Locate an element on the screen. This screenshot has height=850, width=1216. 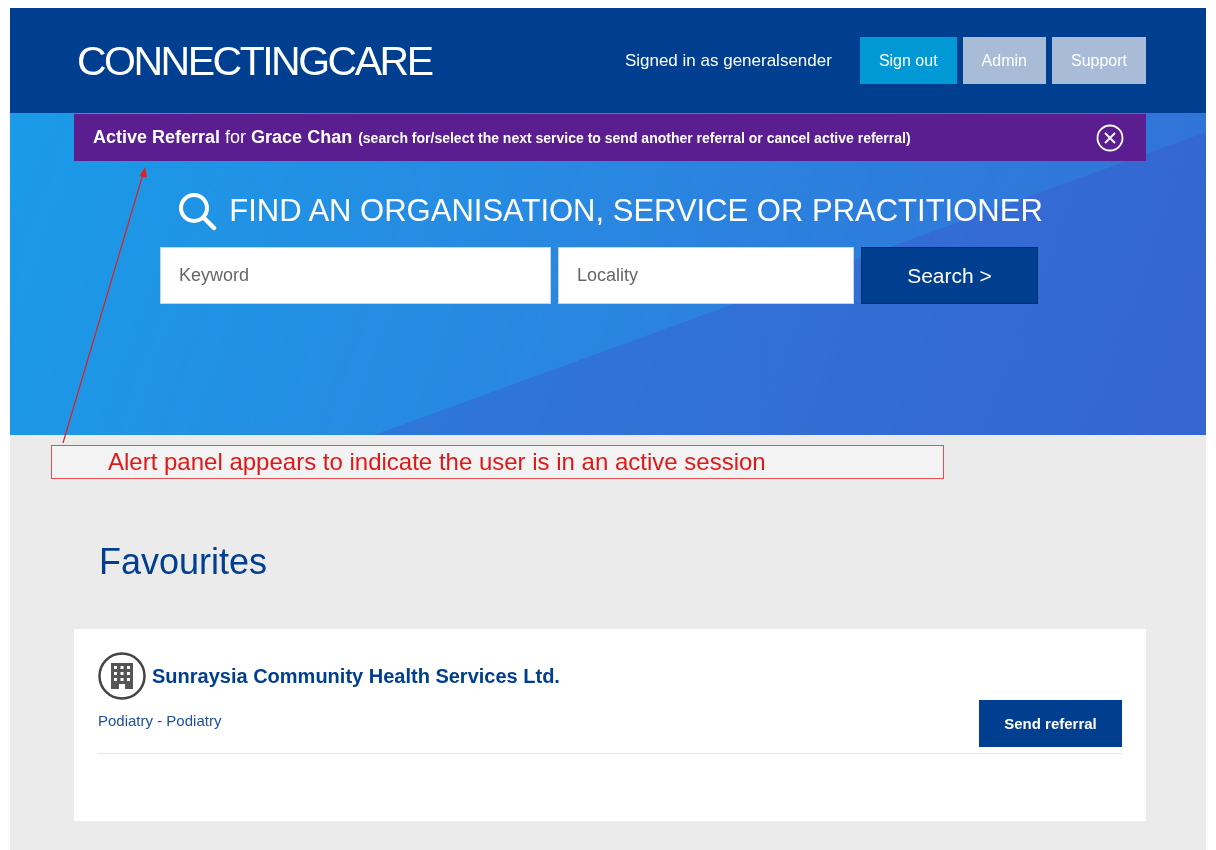
locality-field: Locality is located at coordinates (706, 275).